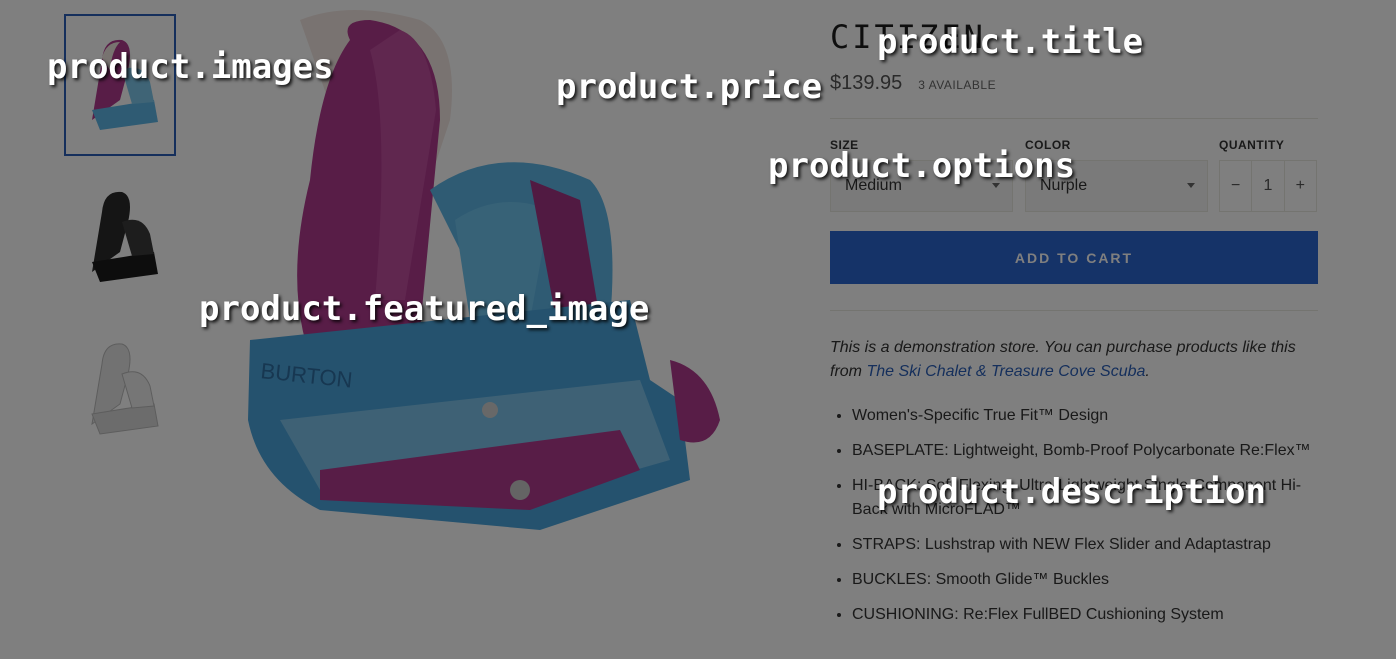  What do you see at coordinates (1085, 416) in the screenshot?
I see `list-item: Women's-Specific True Fit™ Design` at bounding box center [1085, 416].